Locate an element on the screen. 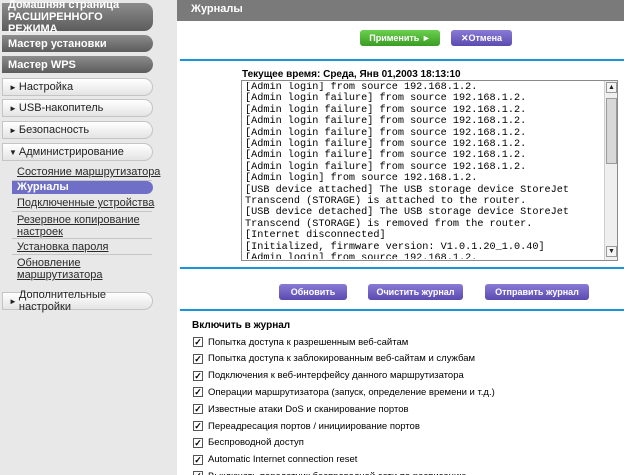 The width and height of the screenshot is (624, 475). triangle-down-icon: ▼ is located at coordinates (13, 152).